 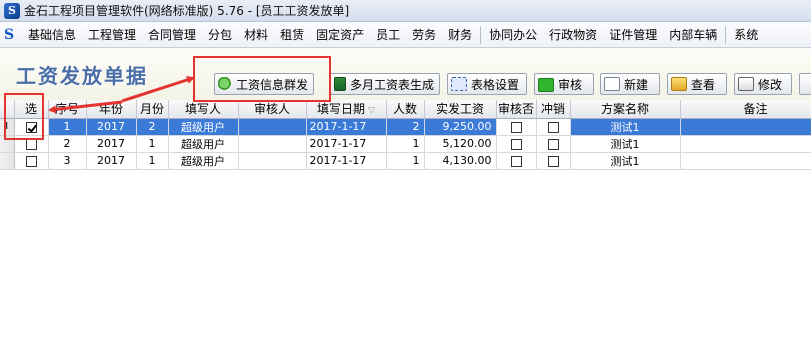 I want to click on annotation-arrows, so click(x=121, y=95).